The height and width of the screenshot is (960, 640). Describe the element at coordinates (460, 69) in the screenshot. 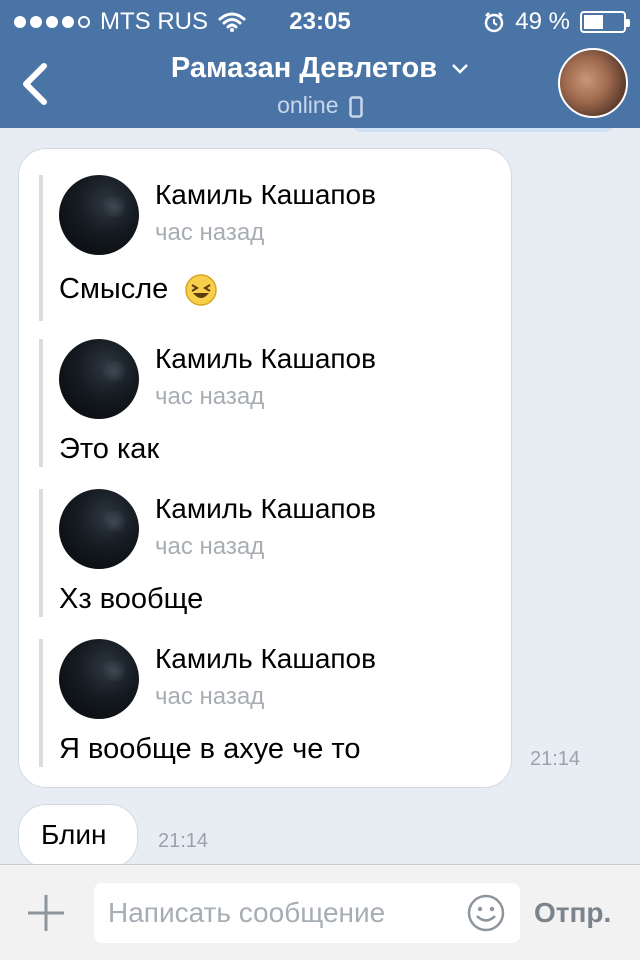

I see `chevron-down-icon` at that location.